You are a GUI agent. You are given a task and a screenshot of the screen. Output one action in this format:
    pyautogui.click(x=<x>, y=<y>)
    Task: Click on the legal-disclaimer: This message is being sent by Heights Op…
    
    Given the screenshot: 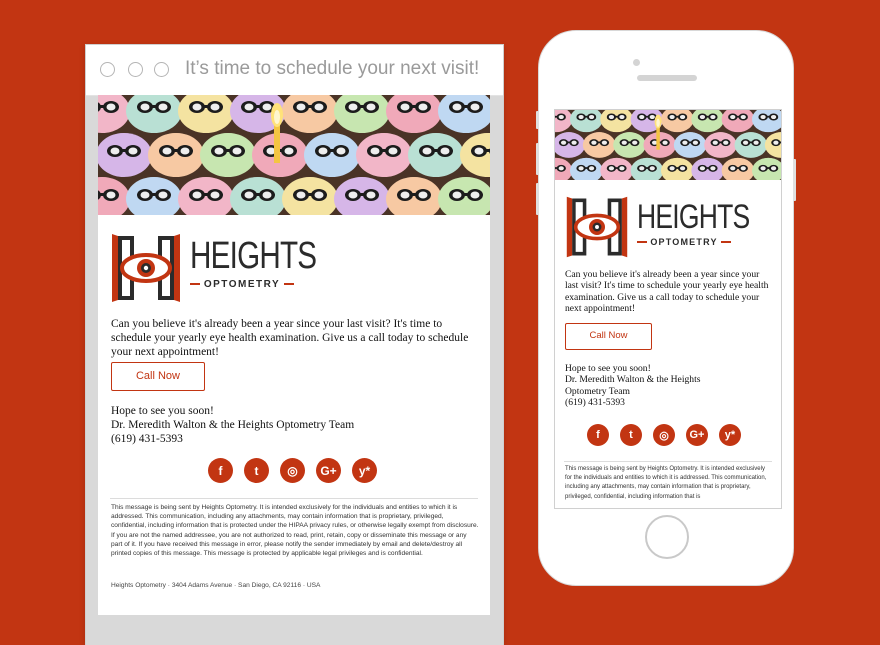 What is the action you would take?
    pyautogui.click(x=295, y=530)
    